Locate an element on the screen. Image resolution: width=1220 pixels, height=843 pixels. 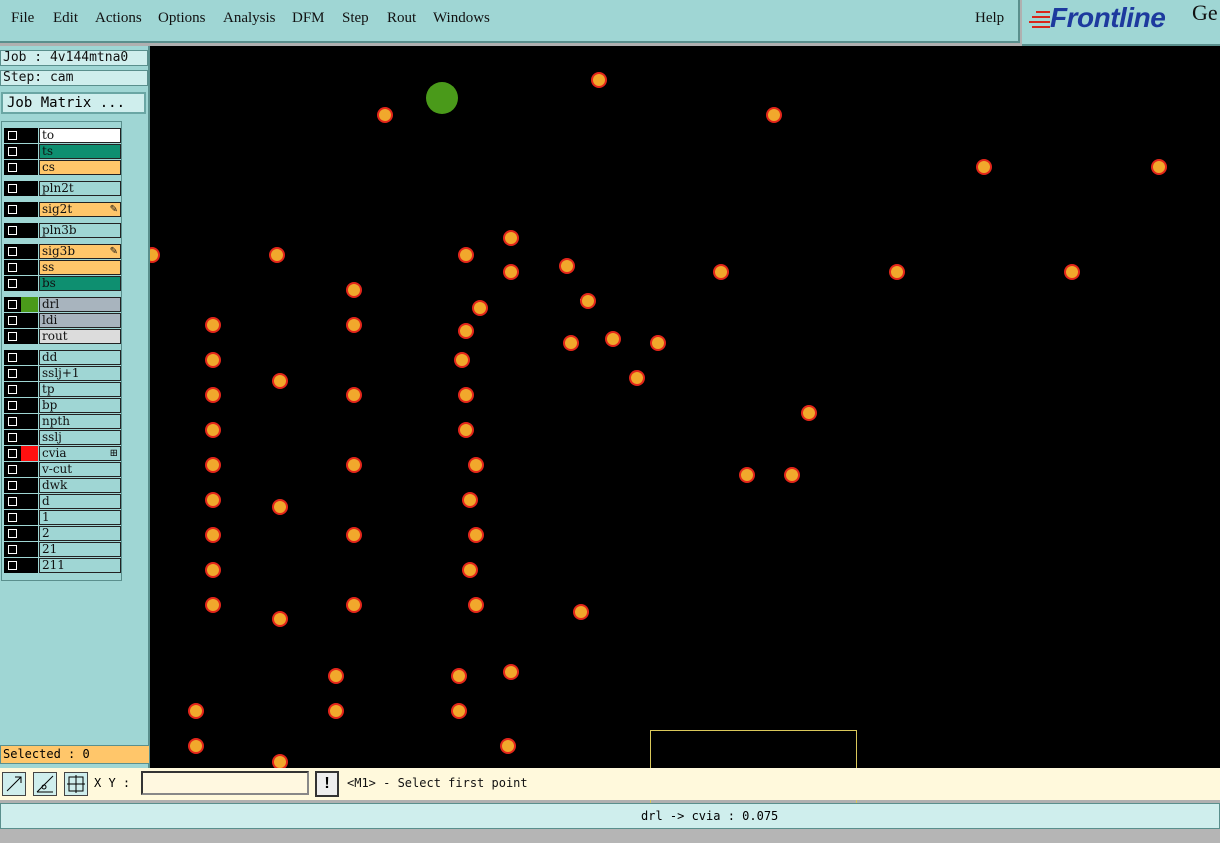
layer-name: 211 is located at coordinates (80, 565).